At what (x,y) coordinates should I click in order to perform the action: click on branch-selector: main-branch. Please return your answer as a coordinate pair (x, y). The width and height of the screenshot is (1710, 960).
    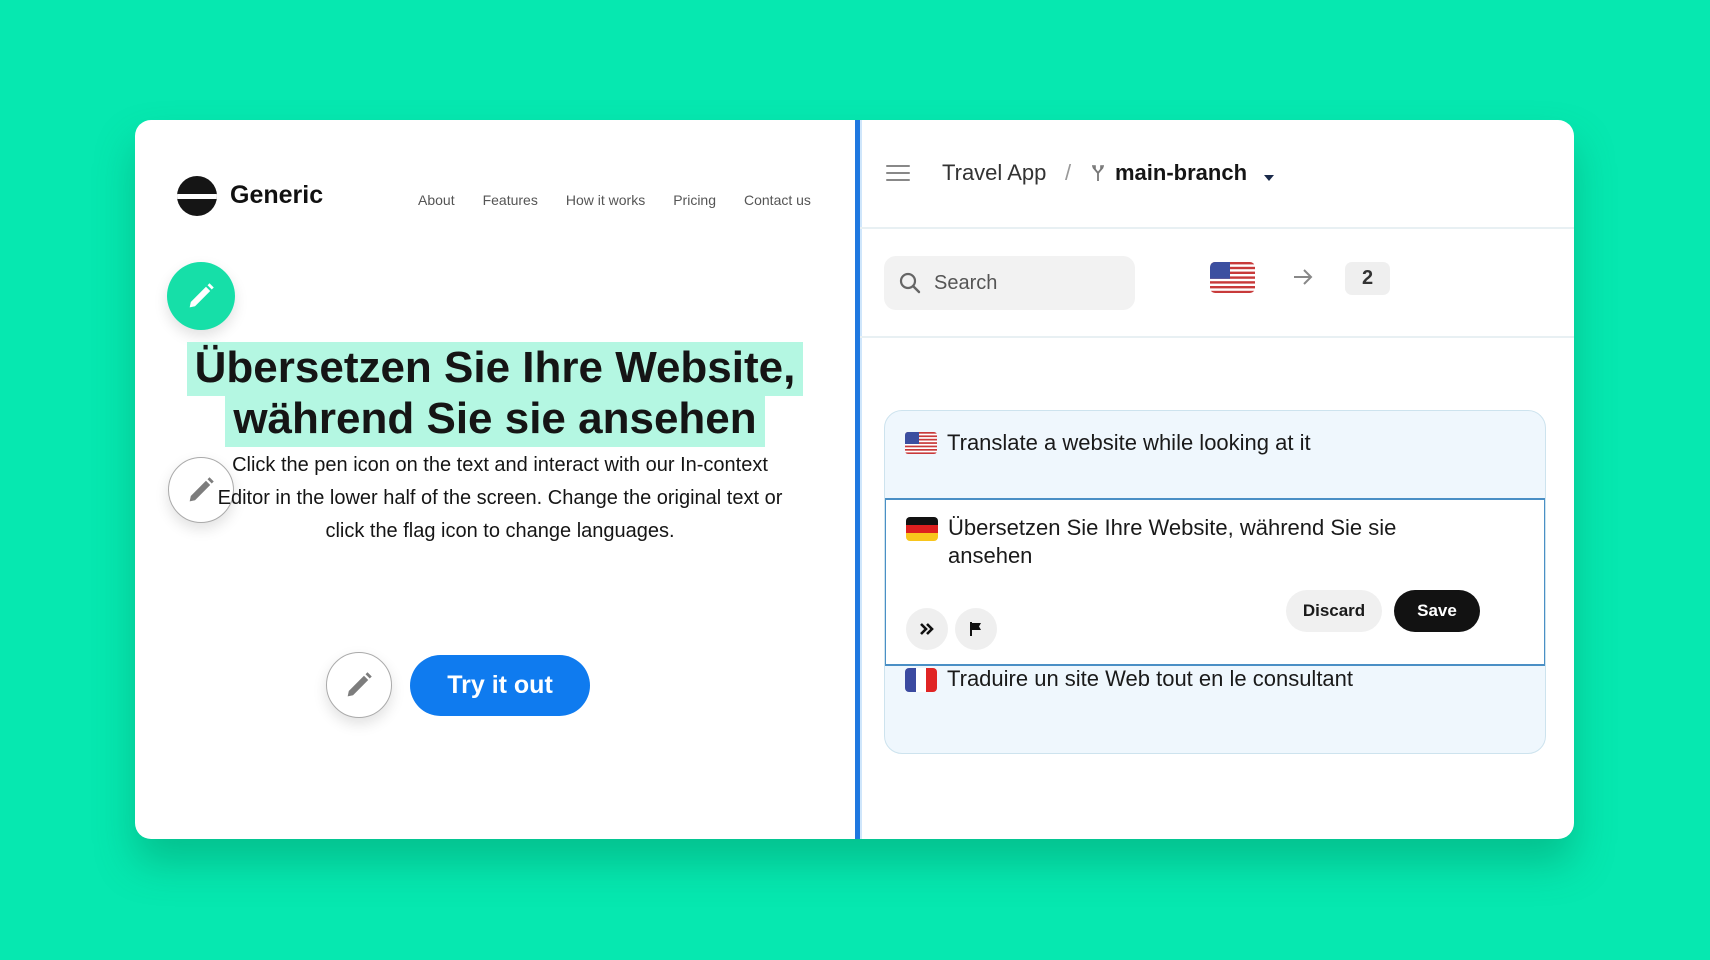
    Looking at the image, I should click on (1181, 173).